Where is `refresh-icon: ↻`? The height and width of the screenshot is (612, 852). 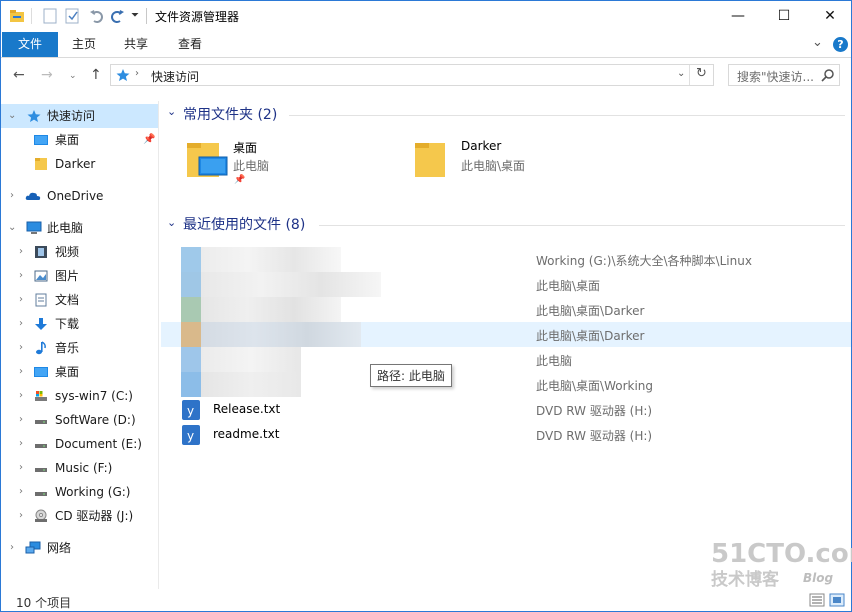 refresh-icon: ↻ is located at coordinates (701, 73).